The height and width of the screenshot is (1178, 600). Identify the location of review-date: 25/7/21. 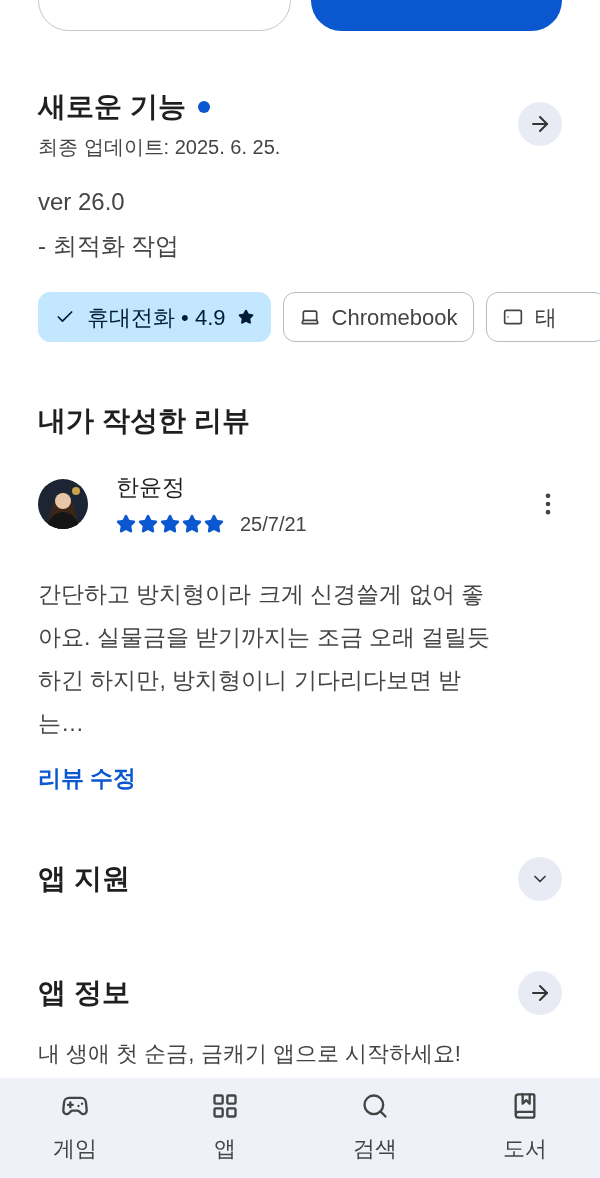
(273, 524).